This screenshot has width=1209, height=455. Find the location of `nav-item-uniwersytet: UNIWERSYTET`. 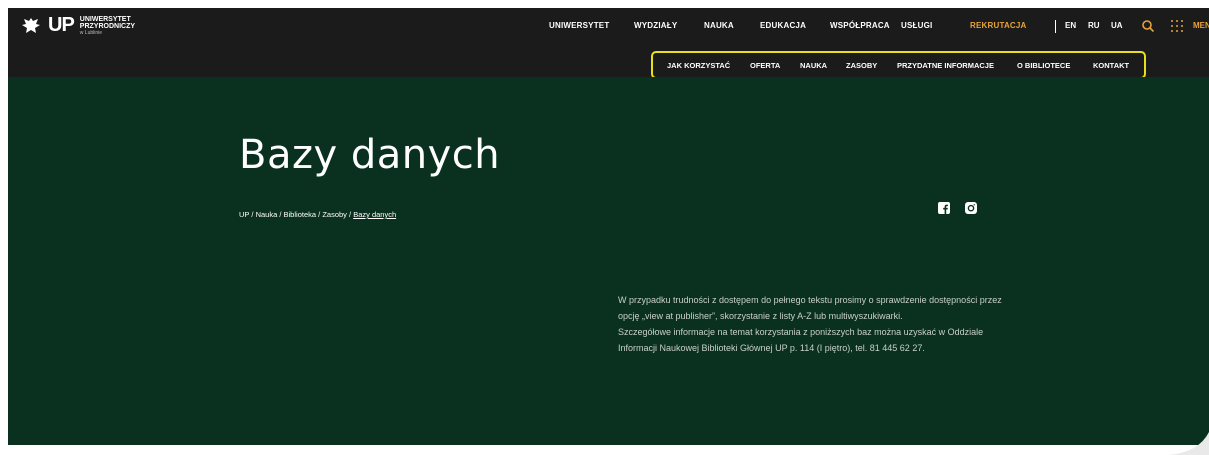

nav-item-uniwersytet: UNIWERSYTET is located at coordinates (579, 25).